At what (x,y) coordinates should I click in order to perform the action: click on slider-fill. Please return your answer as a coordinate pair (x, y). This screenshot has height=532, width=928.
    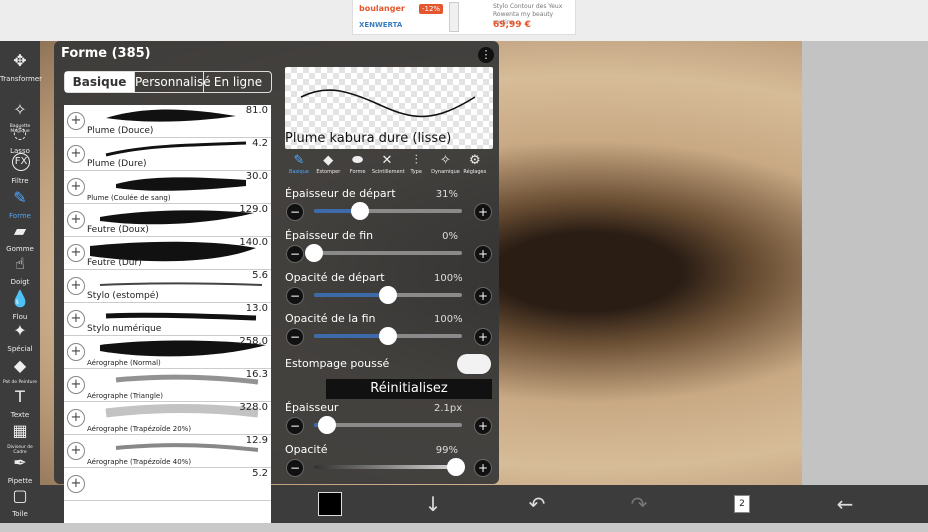
    Looking at the image, I should click on (351, 295).